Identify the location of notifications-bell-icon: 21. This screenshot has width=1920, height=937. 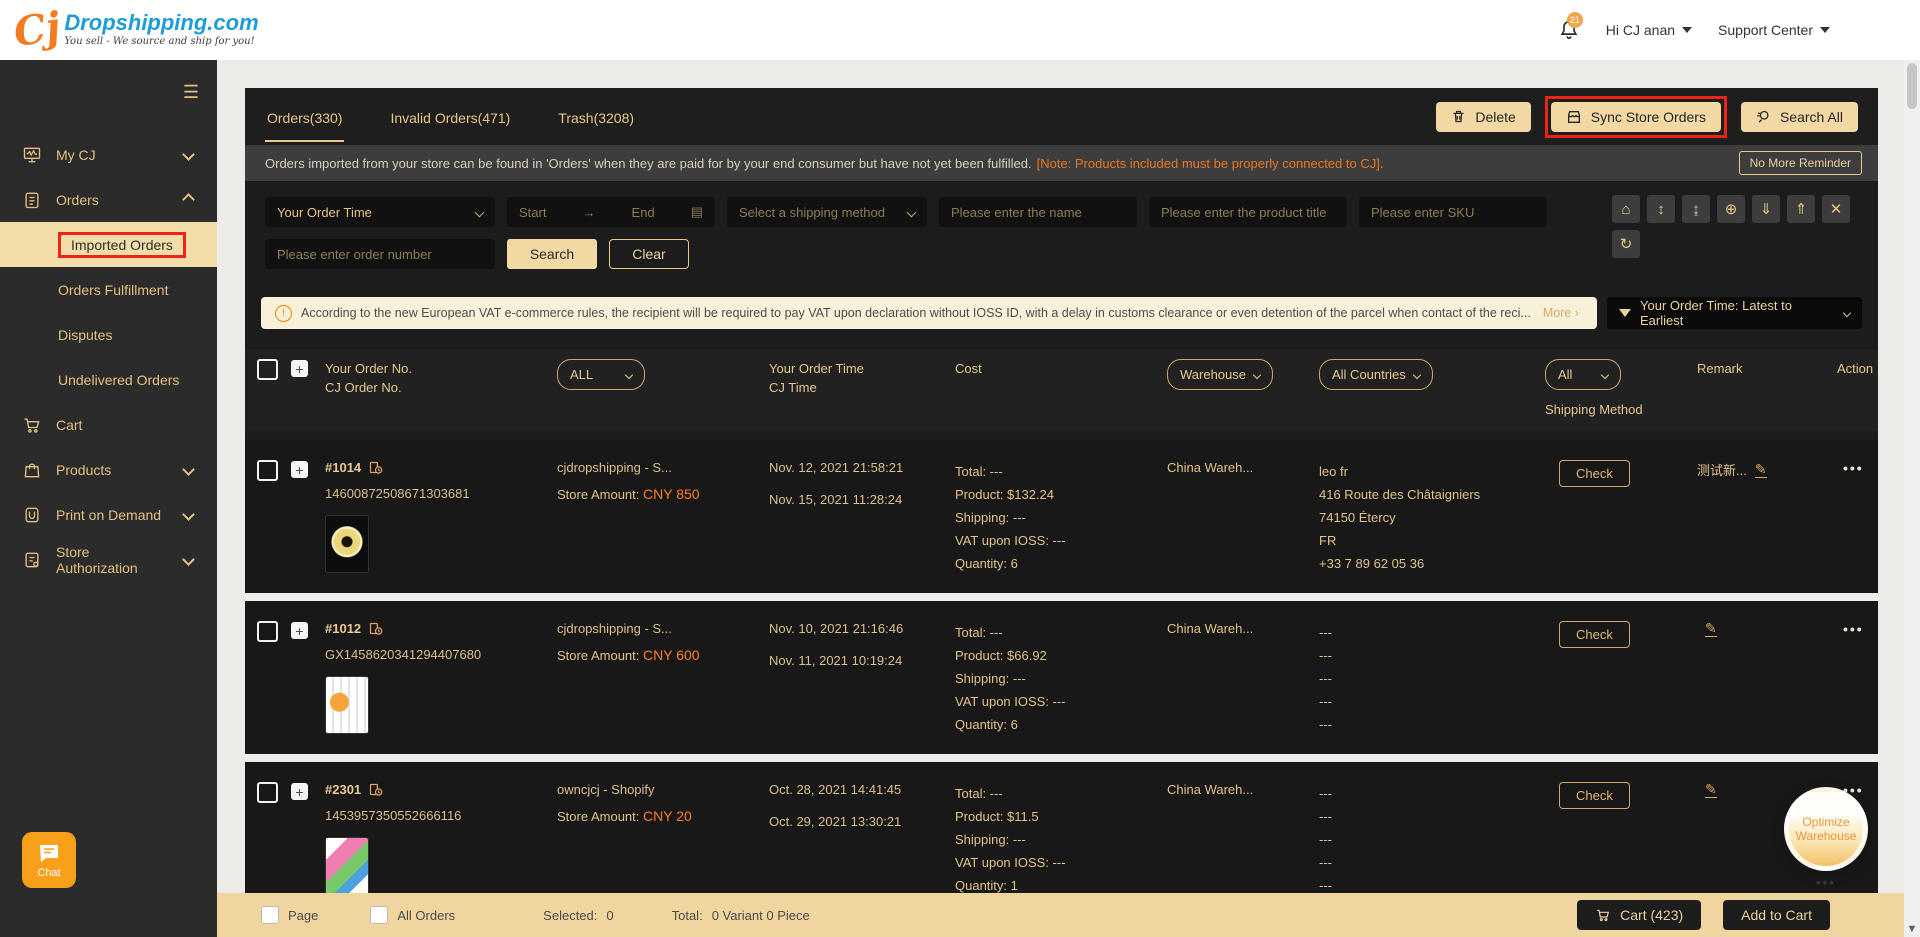
(1570, 26).